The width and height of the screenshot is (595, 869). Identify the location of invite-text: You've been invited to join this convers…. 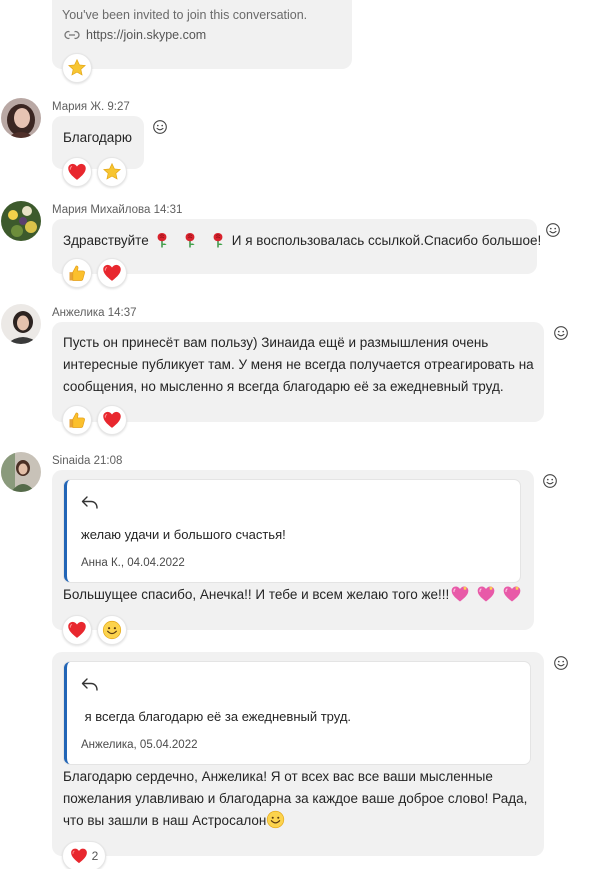
(185, 15).